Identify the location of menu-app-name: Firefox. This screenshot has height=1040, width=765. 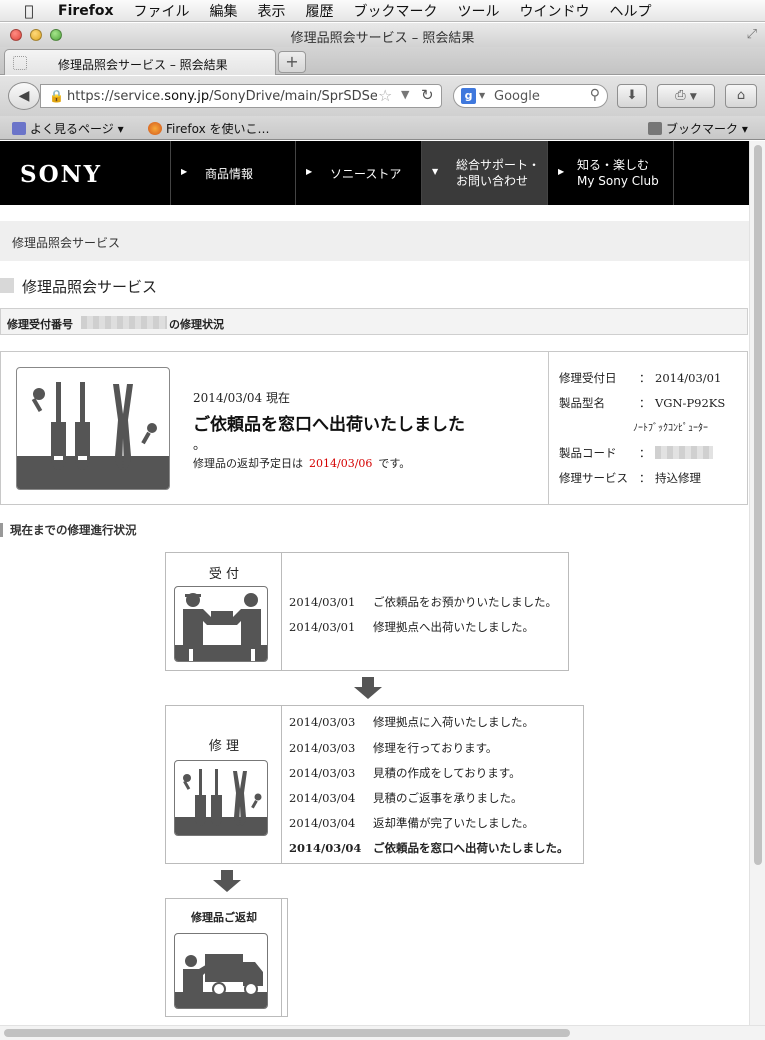
(86, 11).